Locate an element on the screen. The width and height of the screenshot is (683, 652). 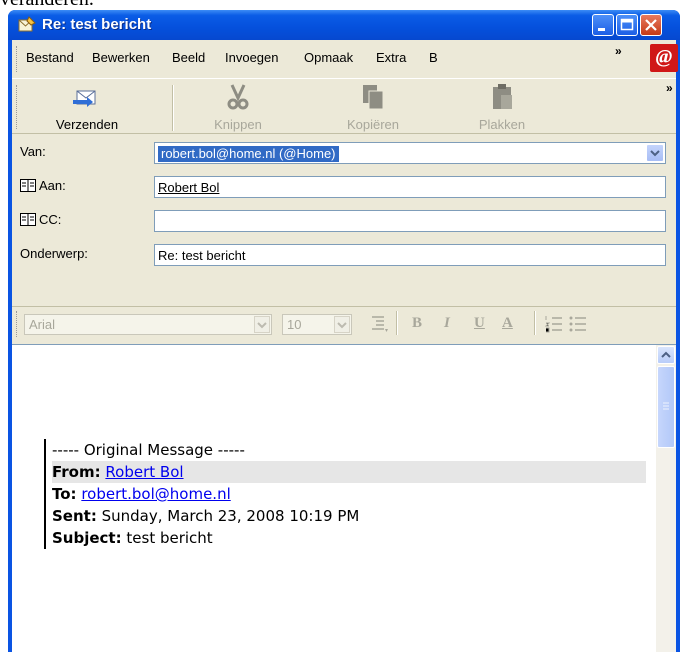
toolbar-overflow-chevron: » is located at coordinates (669, 88).